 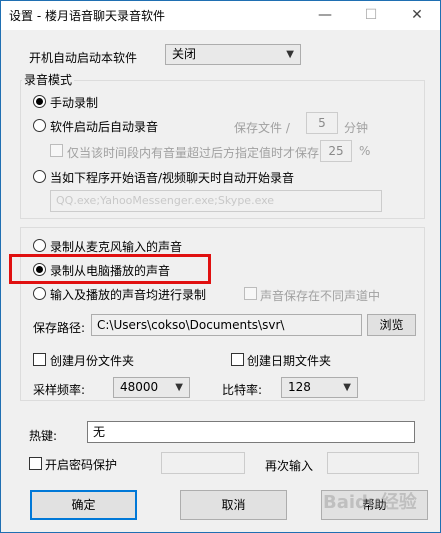 What do you see at coordinates (299, 387) in the screenshot?
I see `bitrate-value: 128` at bounding box center [299, 387].